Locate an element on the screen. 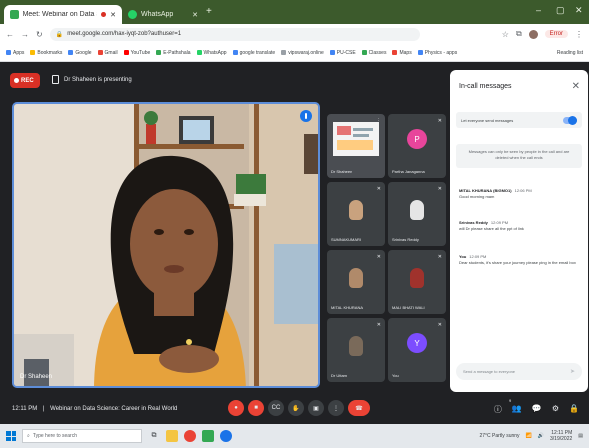  participant-tile: ✕ Dr Uttam is located at coordinates (356, 350).